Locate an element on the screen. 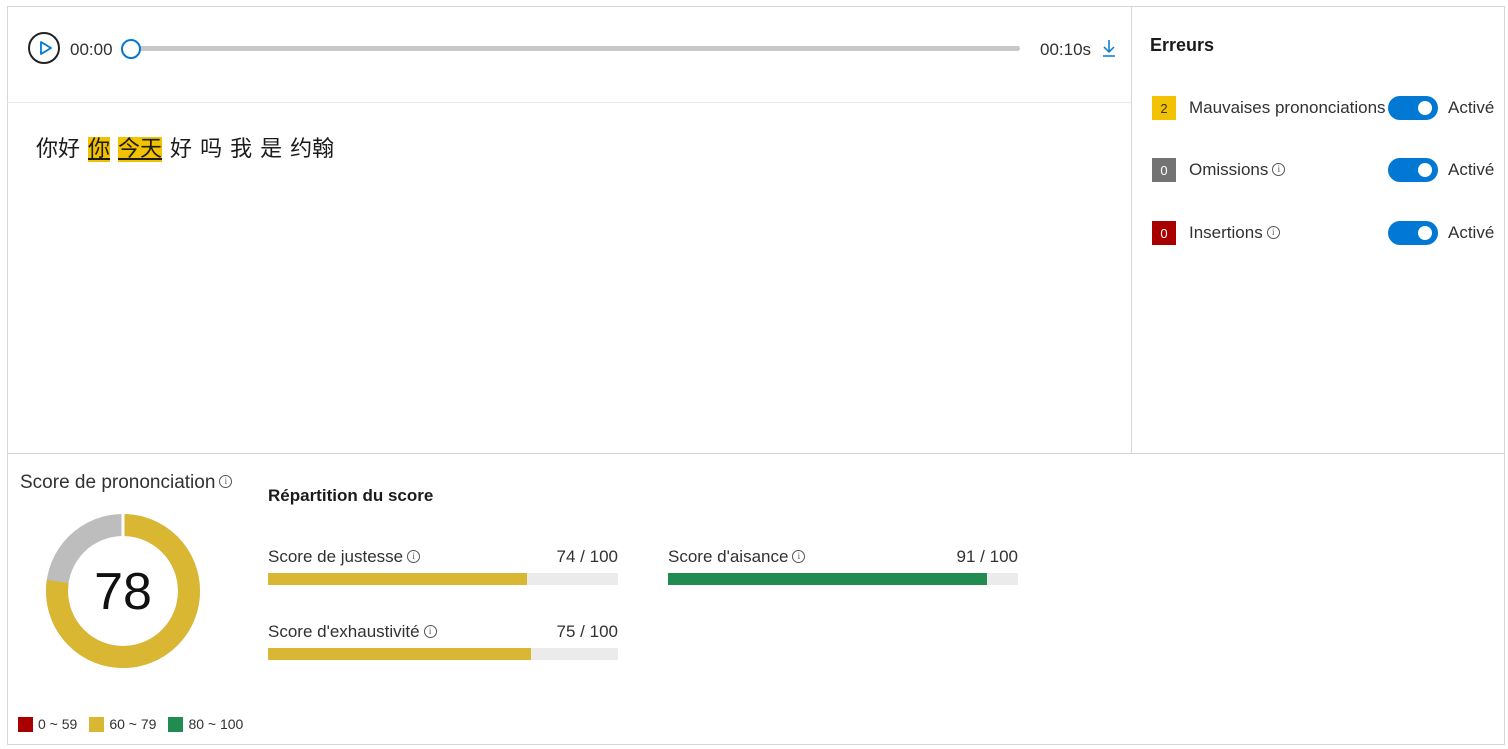 The width and height of the screenshot is (1508, 749). progress-thumb is located at coordinates (131, 49).